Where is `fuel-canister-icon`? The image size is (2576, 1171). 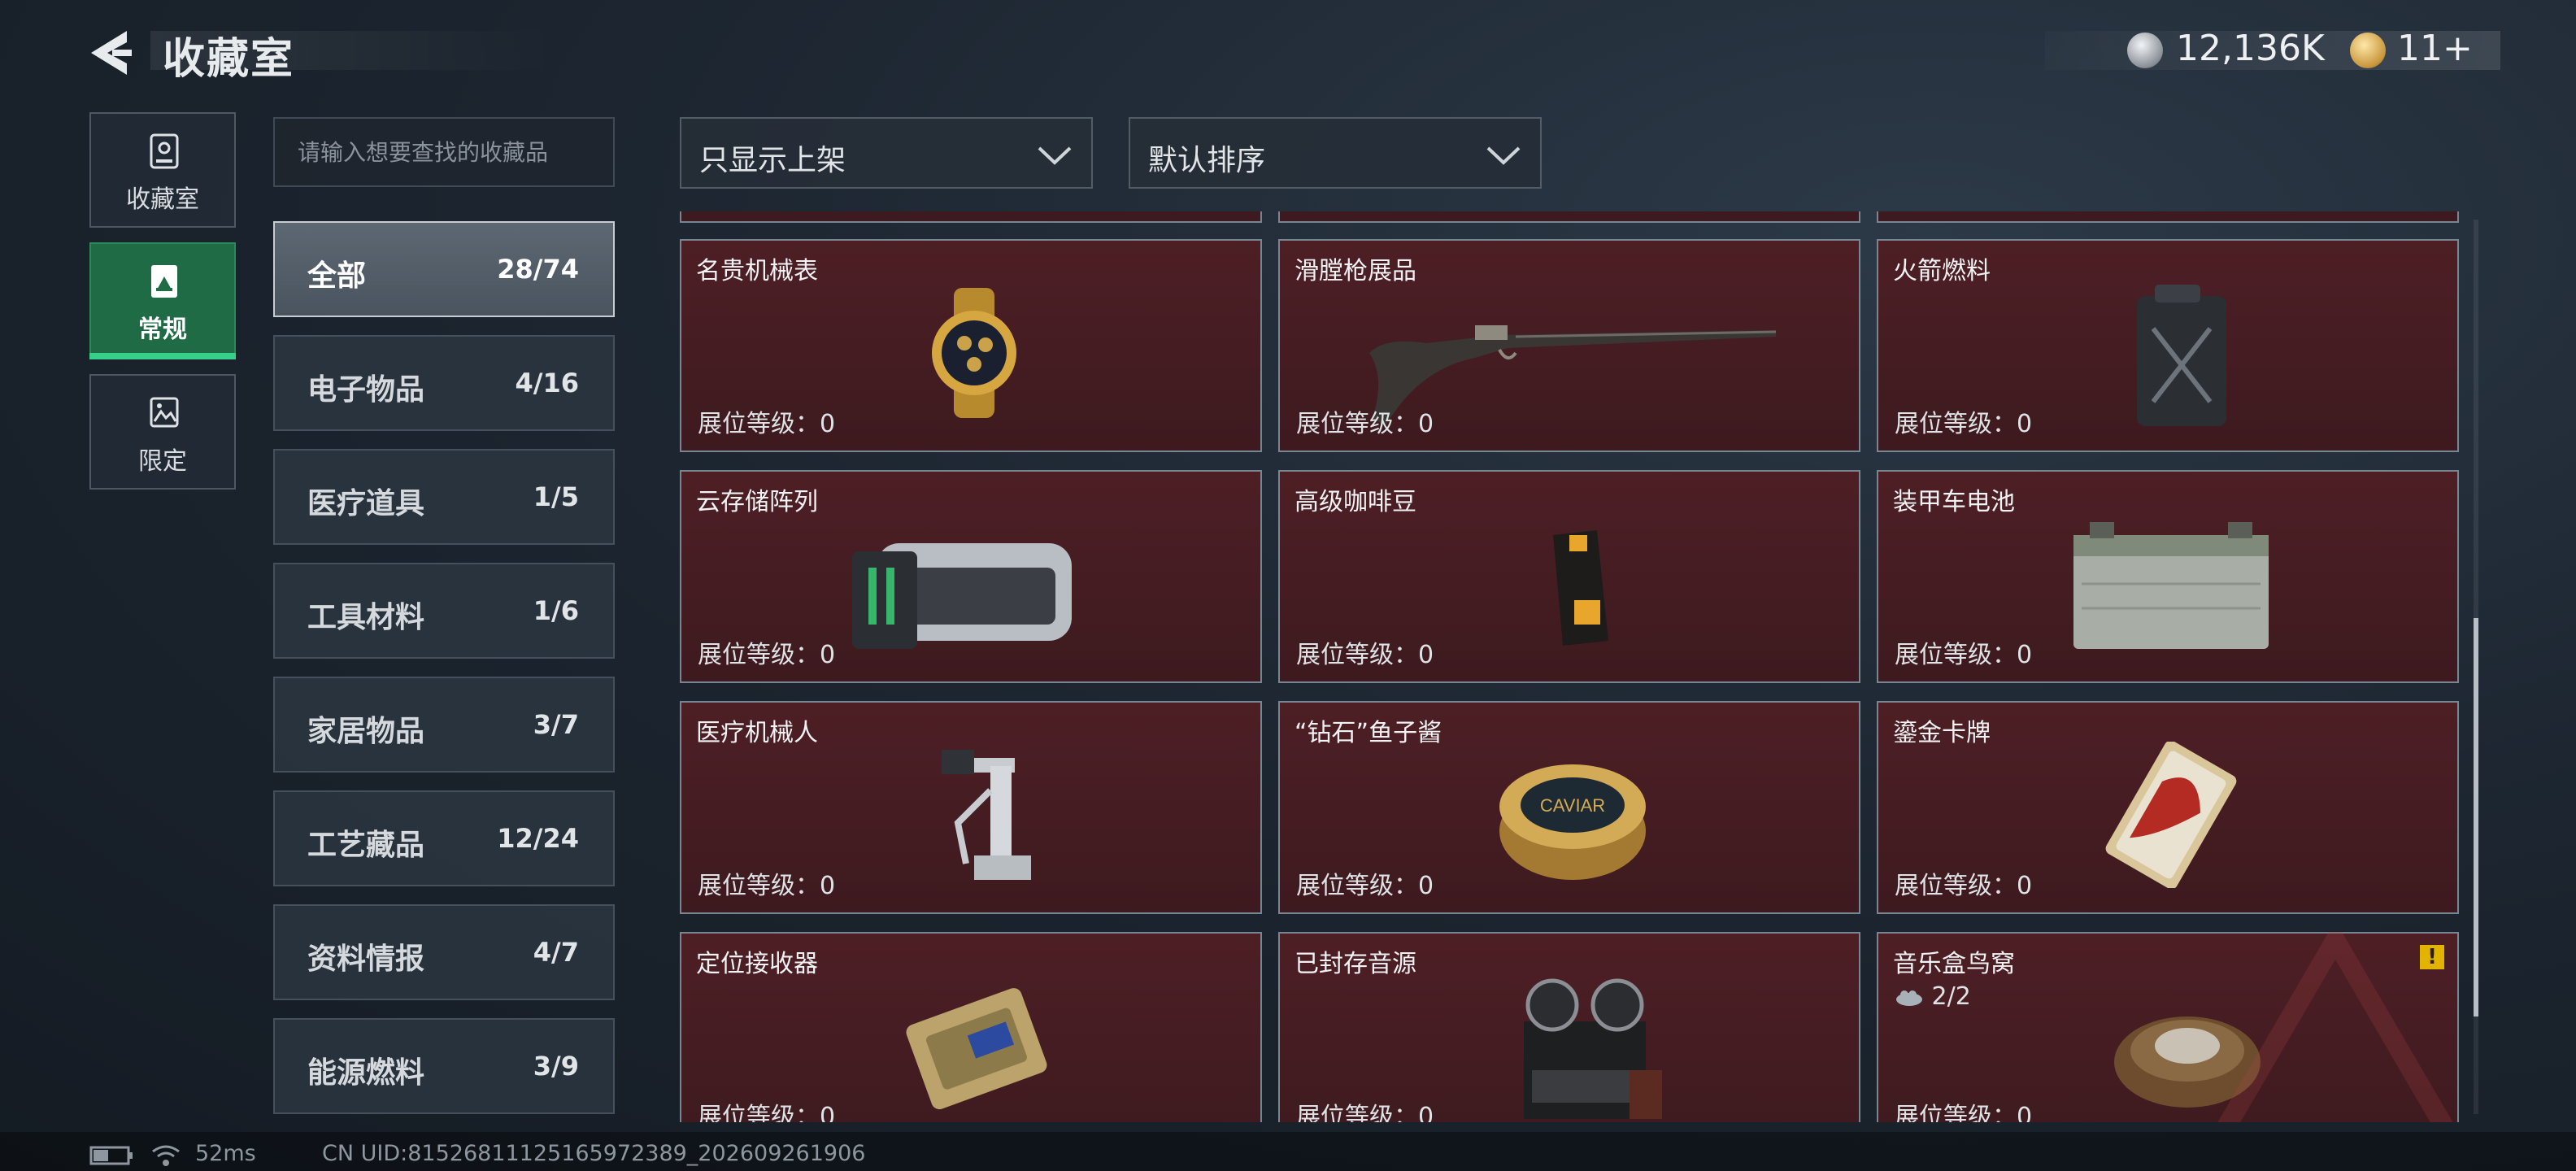
fuel-canister-icon is located at coordinates (2181, 355).